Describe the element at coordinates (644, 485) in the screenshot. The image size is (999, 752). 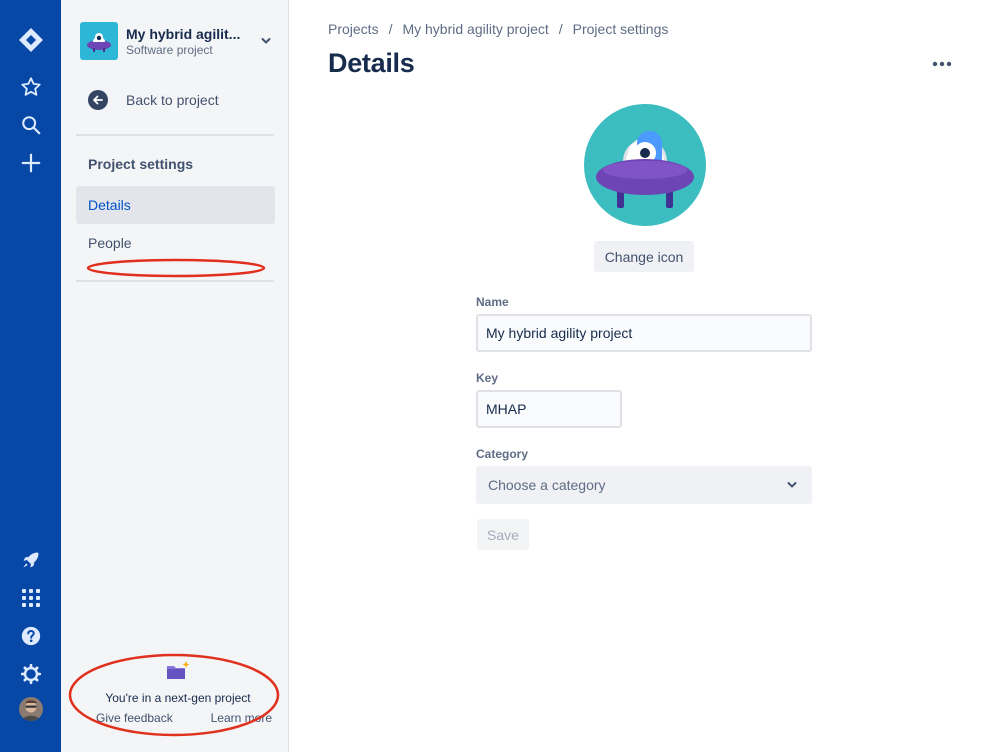
I see `category-select: Choose a category` at that location.